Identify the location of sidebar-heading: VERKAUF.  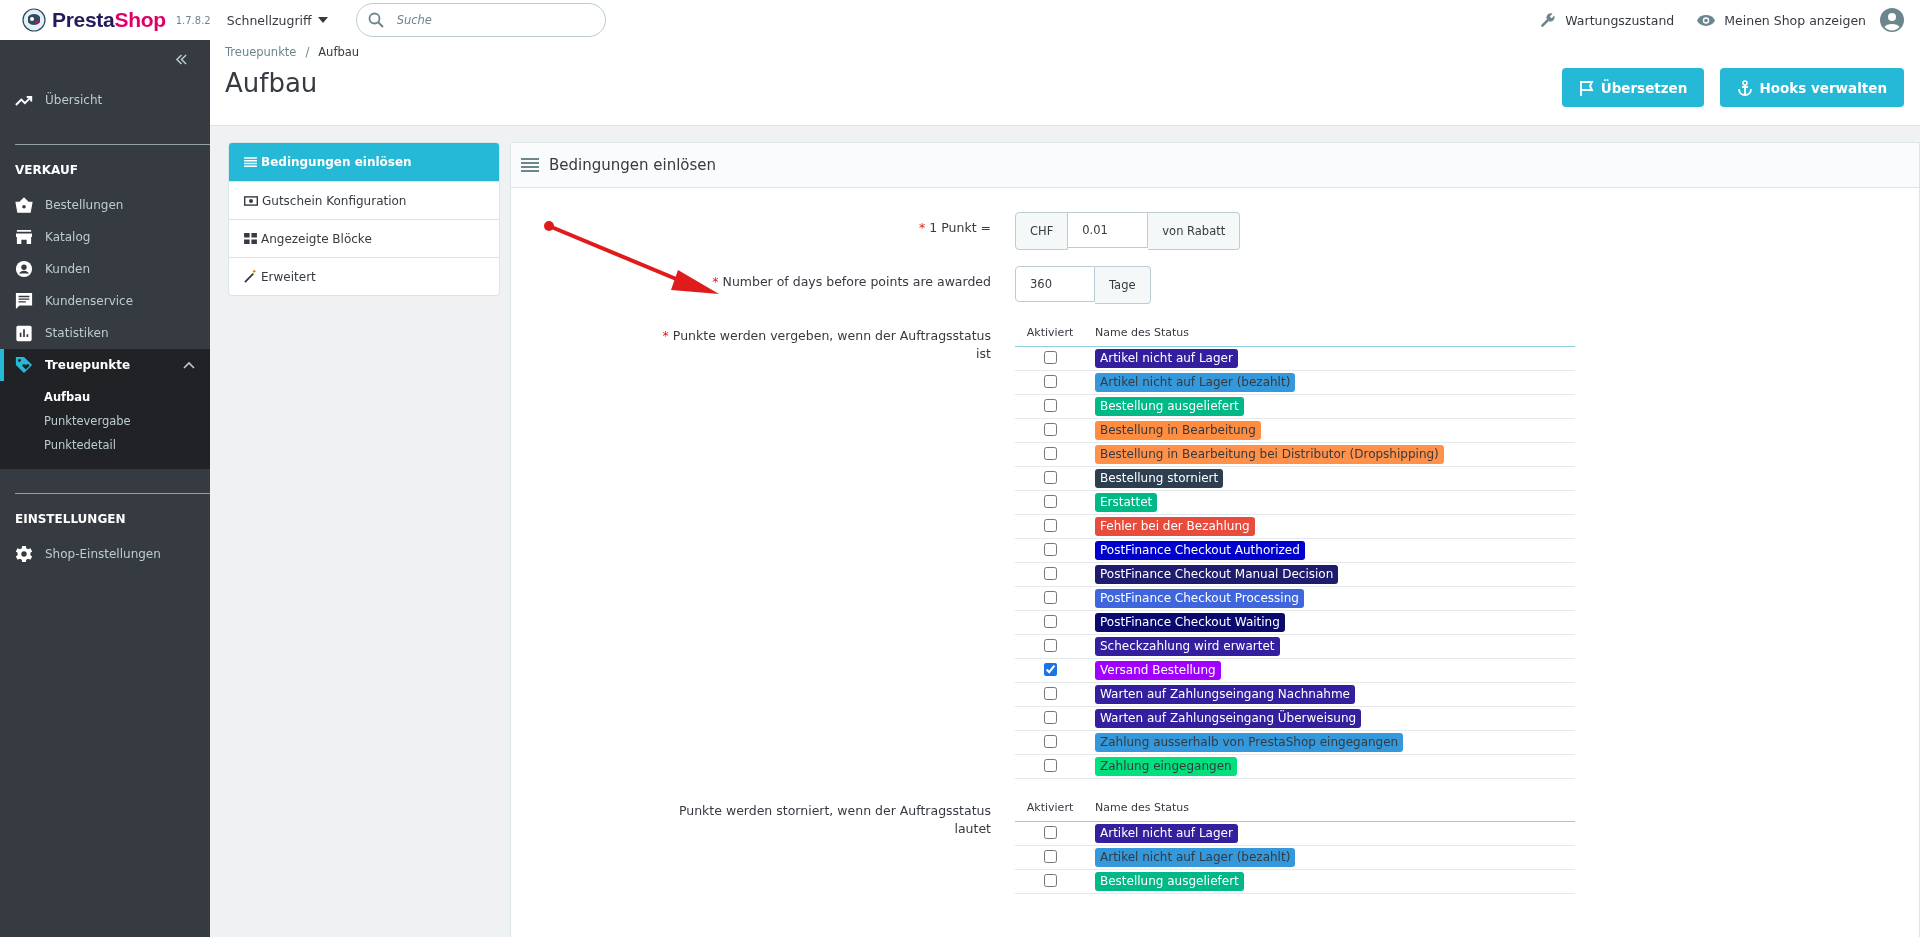
(46, 170).